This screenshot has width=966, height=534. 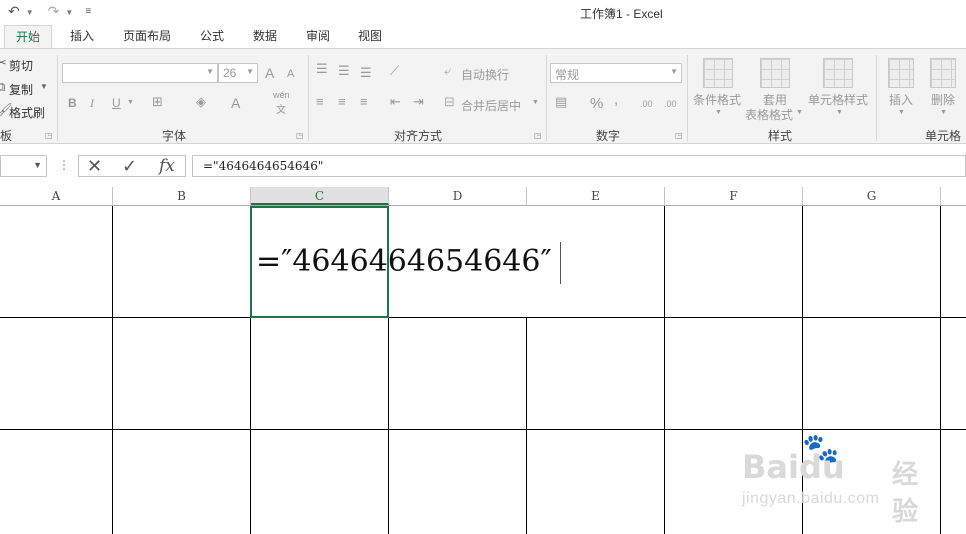 I want to click on font-group-label: 字体, so click(x=174, y=136).